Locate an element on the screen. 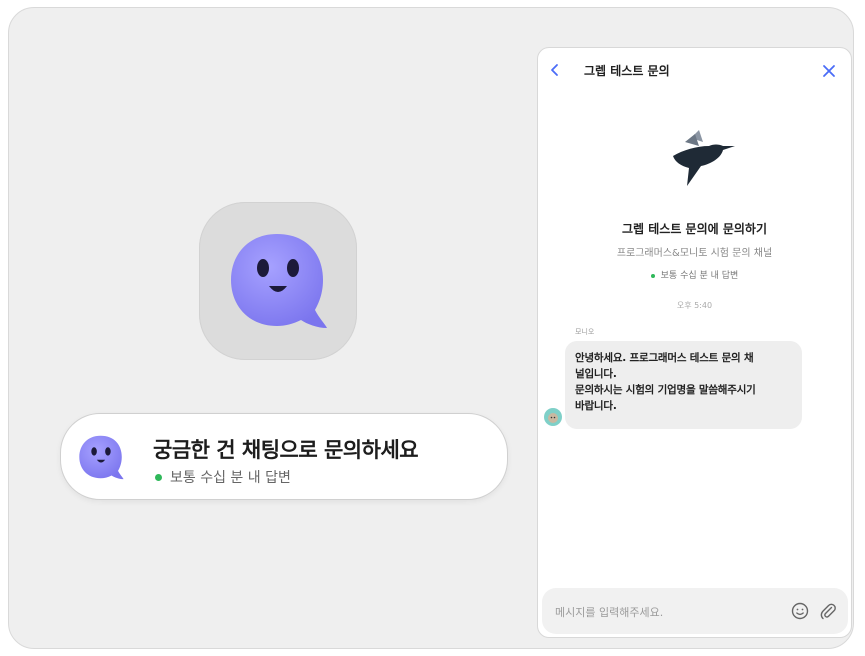 The image size is (865, 656). banner-status: 보통 수십 분 내 답변 is located at coordinates (223, 477).